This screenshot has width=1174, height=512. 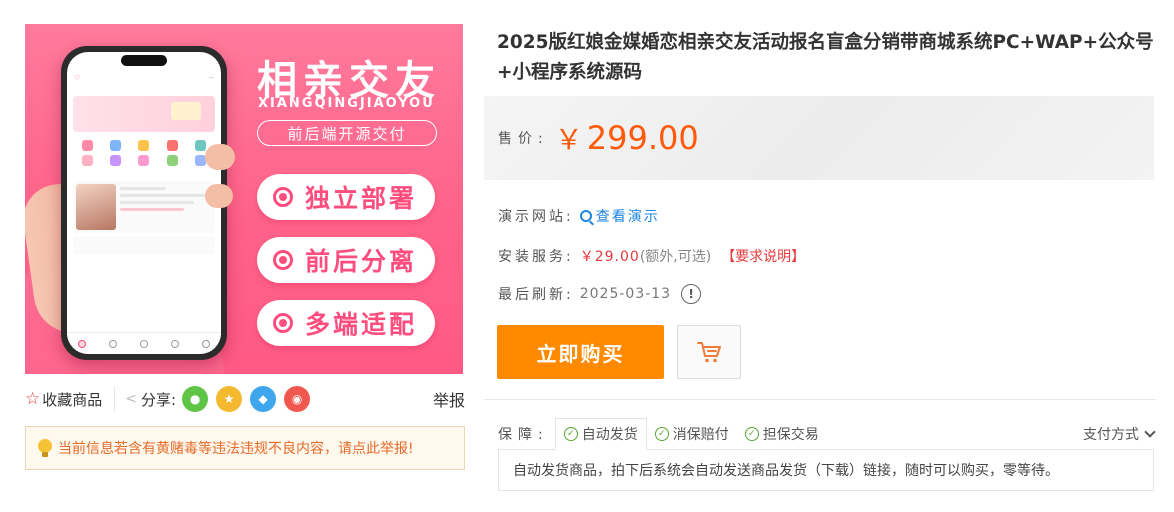 What do you see at coordinates (96, 207) in the screenshot?
I see `profile-photo` at bounding box center [96, 207].